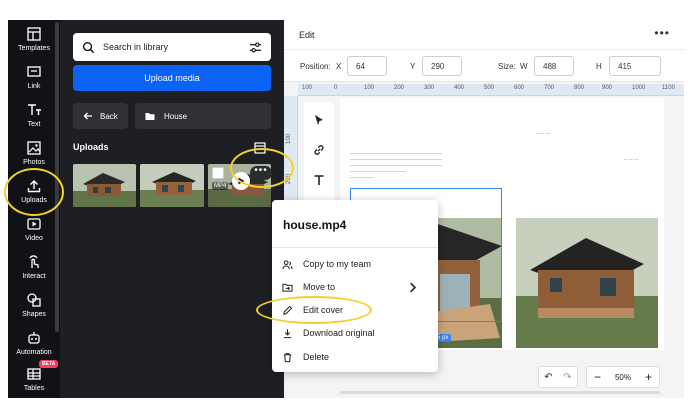  Describe the element at coordinates (337, 264) in the screenshot. I see `menu-item-label: Copy to my team` at that location.